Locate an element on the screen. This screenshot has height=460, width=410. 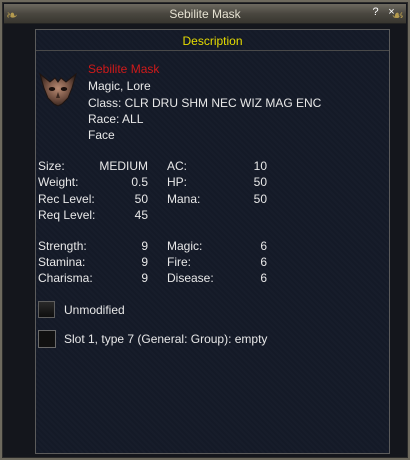
size-value: MEDIUM is located at coordinates (123, 166).